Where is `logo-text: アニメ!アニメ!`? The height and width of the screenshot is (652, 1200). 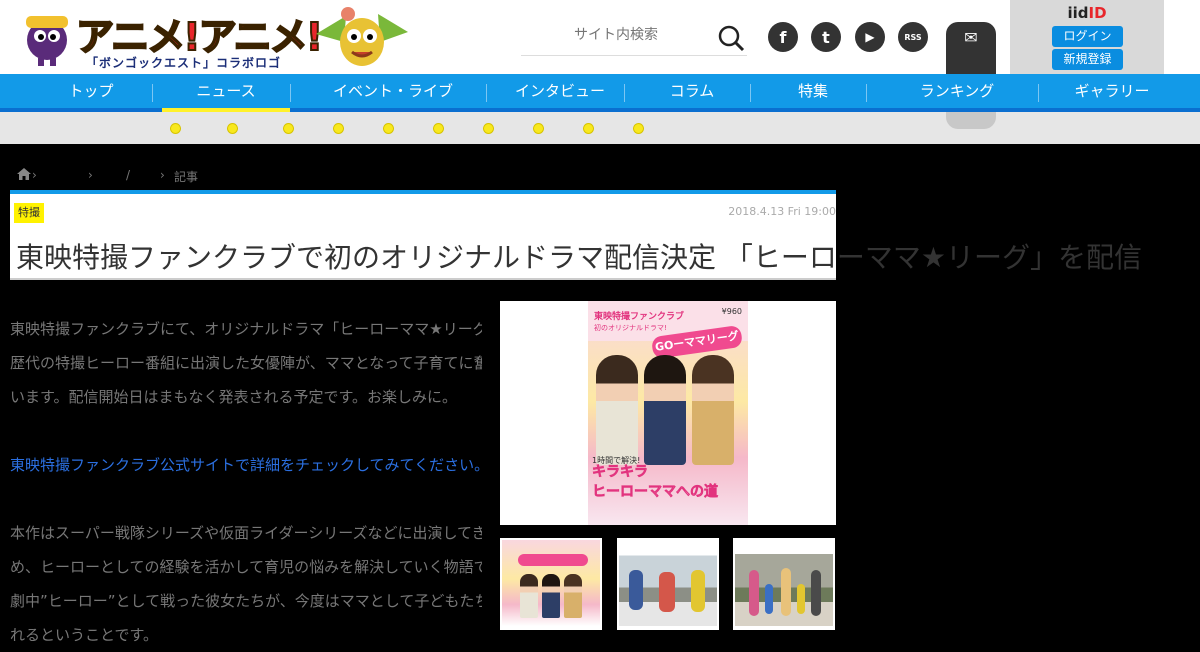 logo-text: アニメ!アニメ! is located at coordinates (199, 37).